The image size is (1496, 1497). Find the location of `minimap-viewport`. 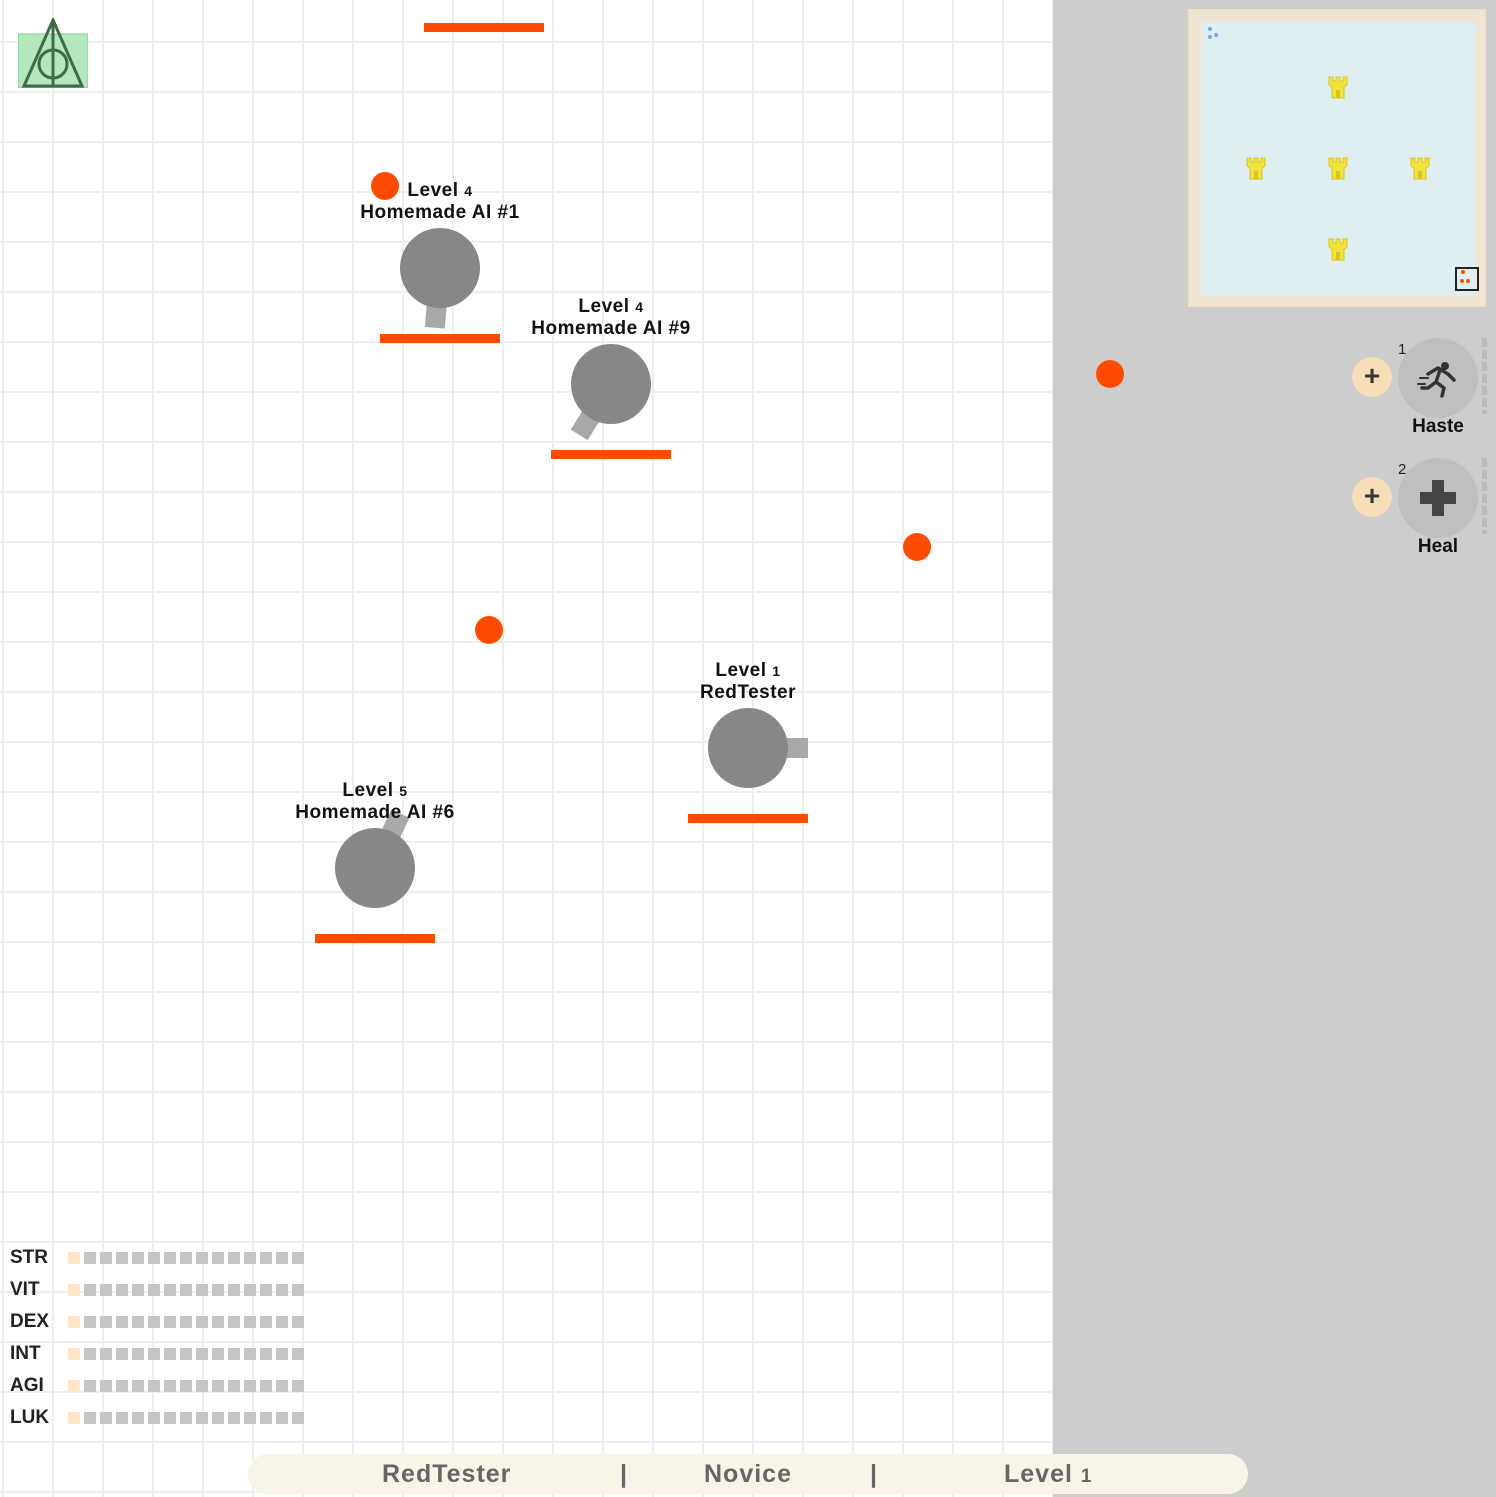

minimap-viewport is located at coordinates (1467, 279).